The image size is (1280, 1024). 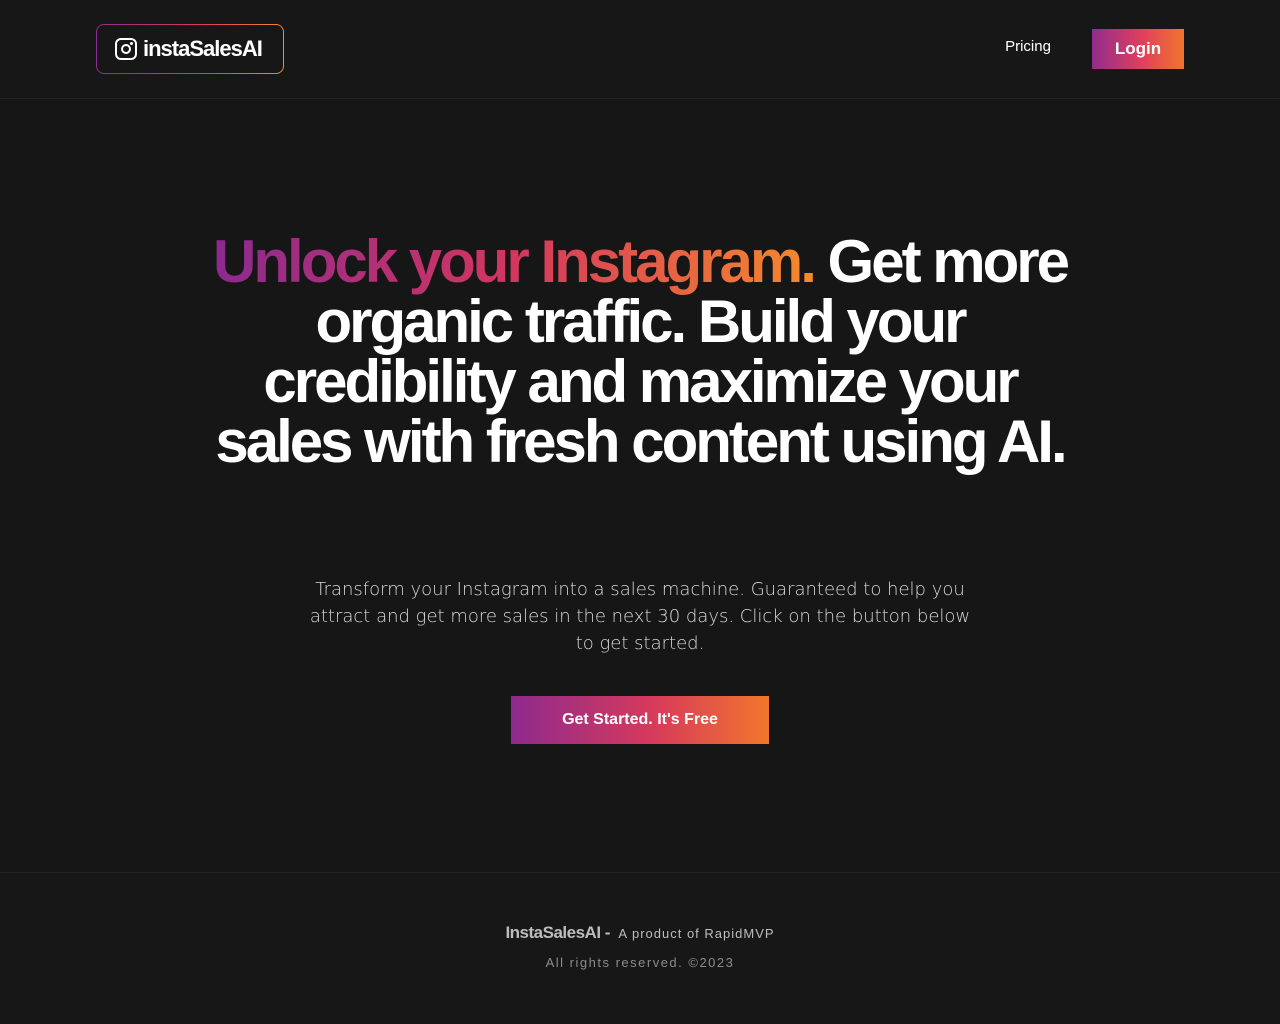 What do you see at coordinates (640, 49) in the screenshot?
I see `site-header: instaSalesAI Pricing Login` at bounding box center [640, 49].